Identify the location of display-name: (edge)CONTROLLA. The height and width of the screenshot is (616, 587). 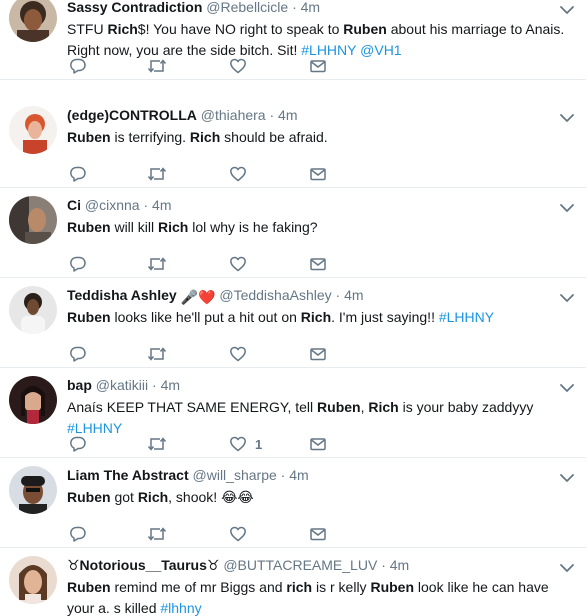
(132, 115).